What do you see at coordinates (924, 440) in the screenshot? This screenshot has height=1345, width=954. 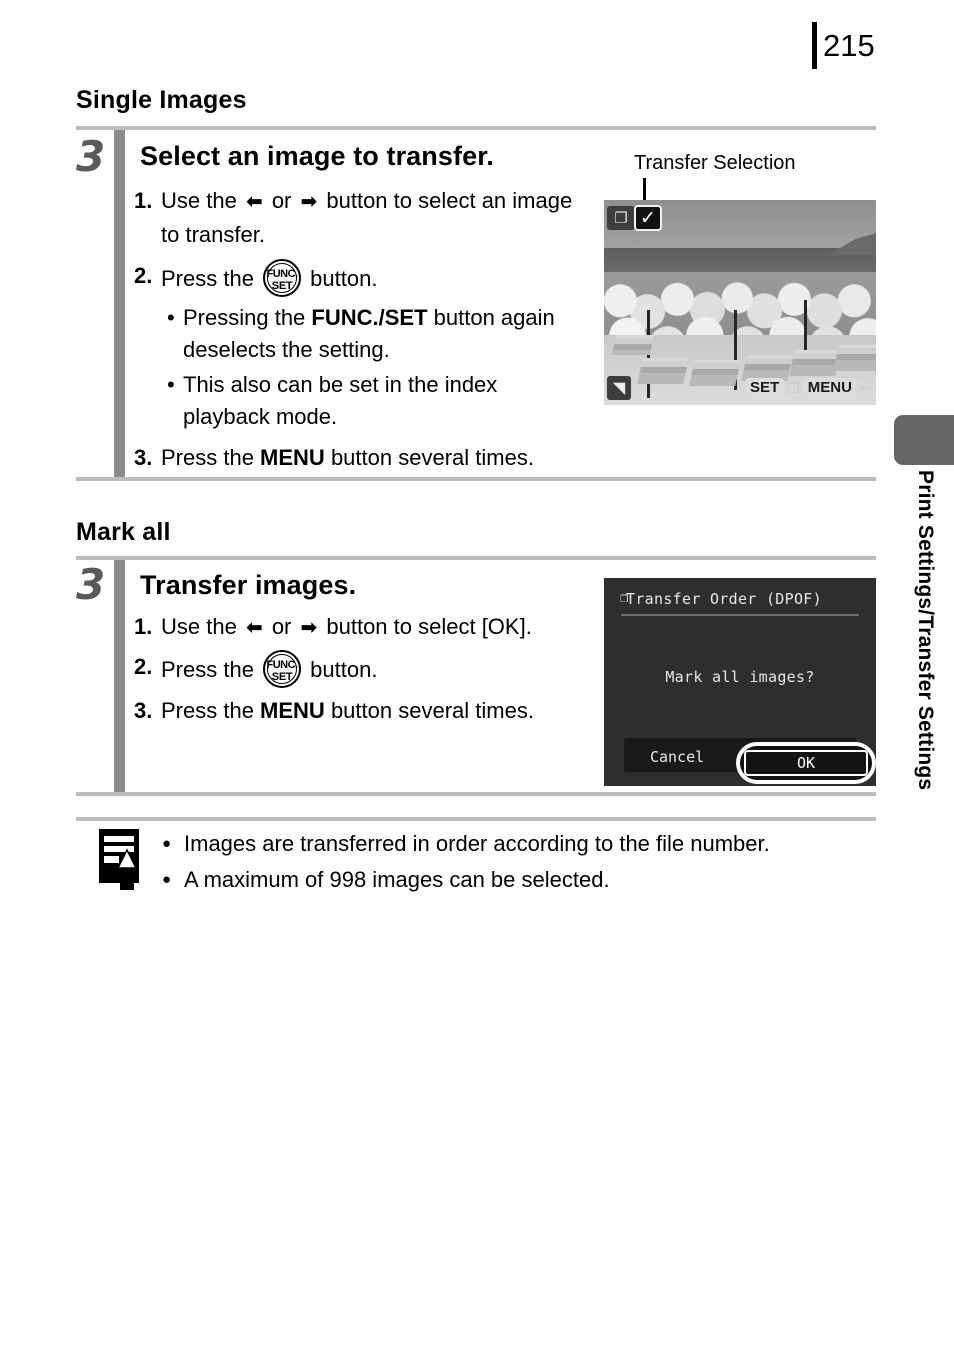 I see `chapter-tab-marker` at bounding box center [924, 440].